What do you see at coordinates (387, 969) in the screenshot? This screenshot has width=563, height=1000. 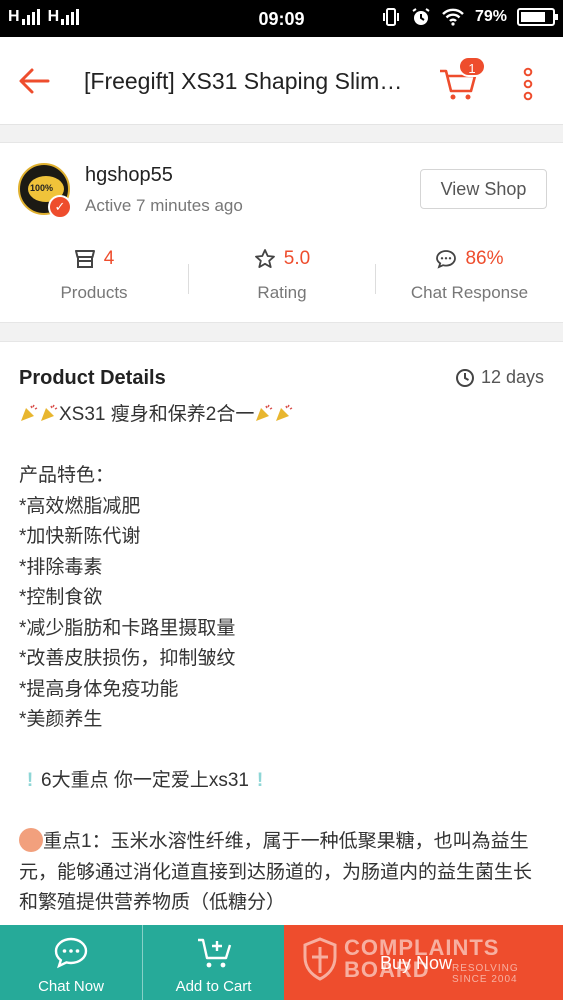 I see `watermark-line-2: BOARD` at bounding box center [387, 969].